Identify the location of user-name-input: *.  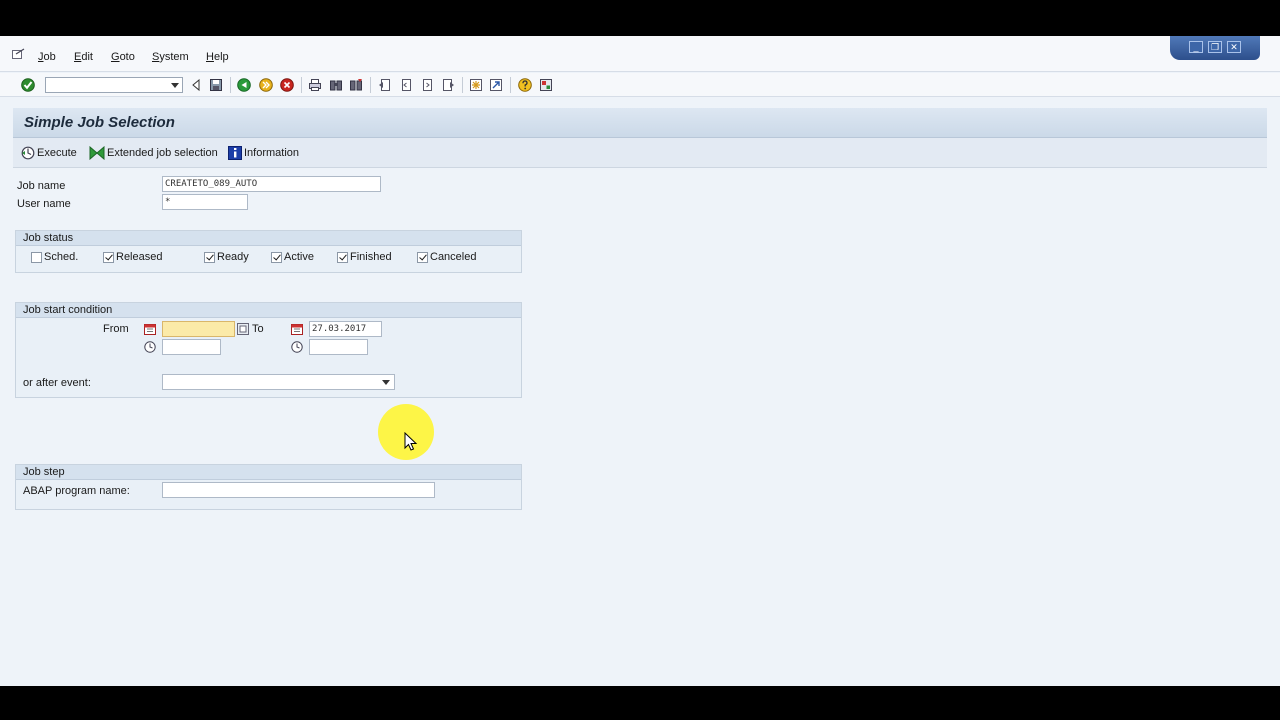
(205, 202).